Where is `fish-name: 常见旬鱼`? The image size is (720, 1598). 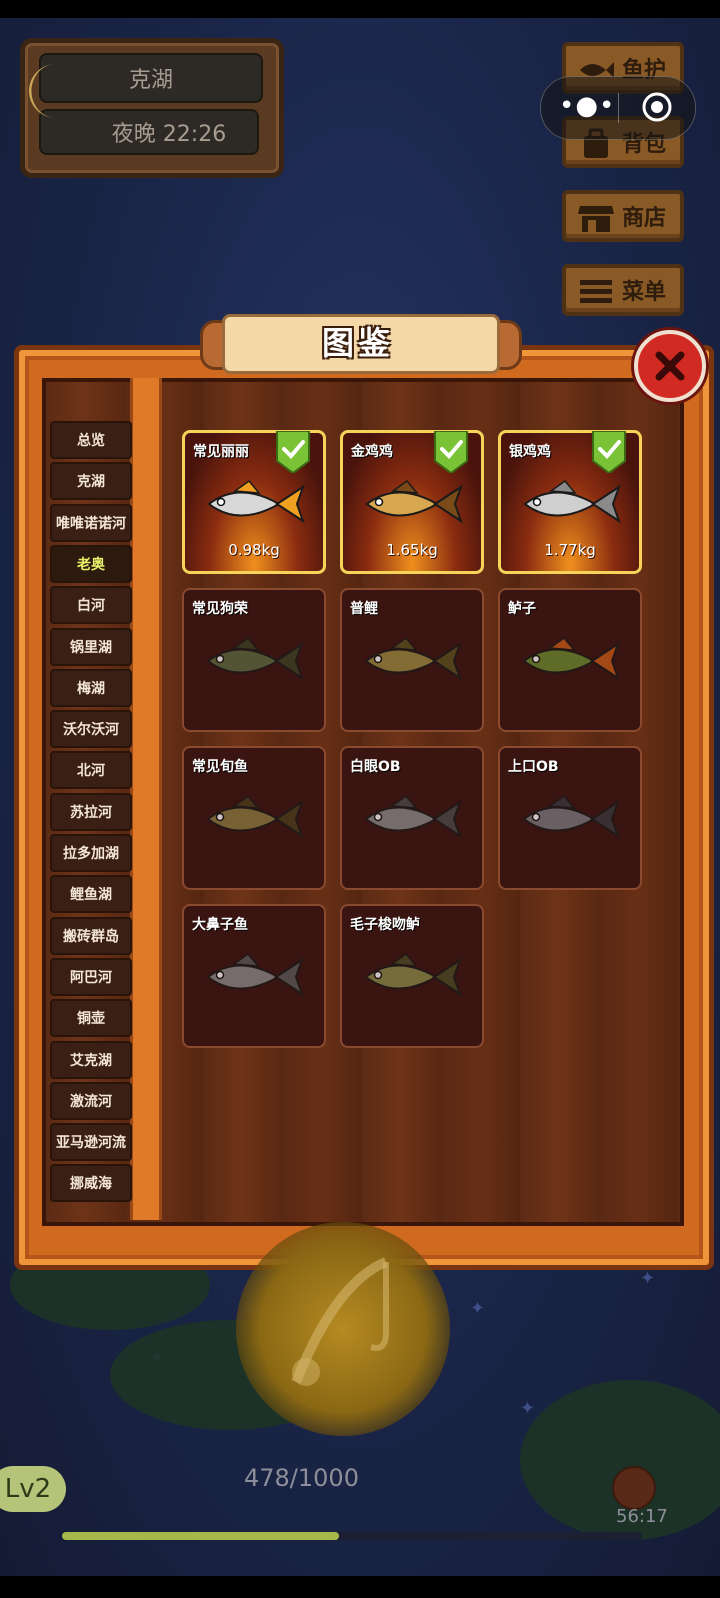 fish-name: 常见旬鱼 is located at coordinates (220, 767).